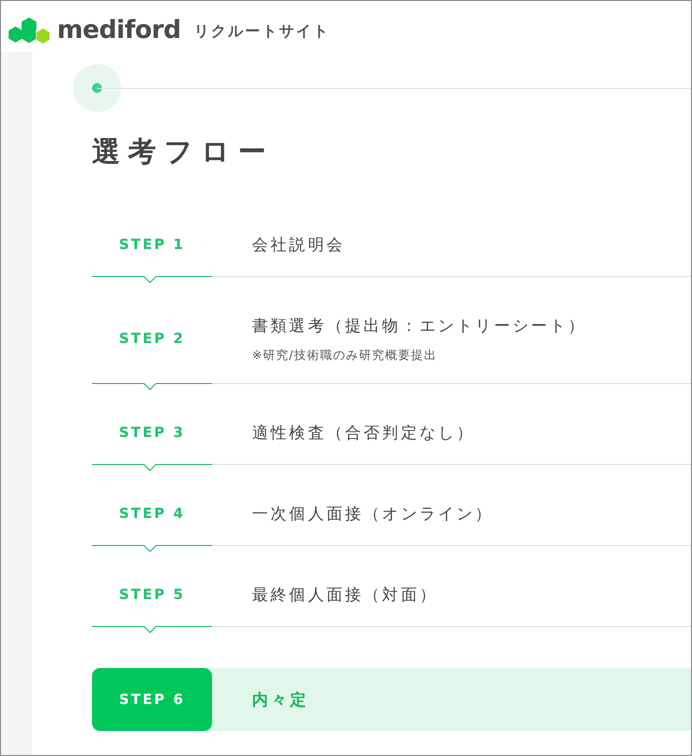 This screenshot has height=756, width=692. I want to click on step-title: 一次個人面接（オンライン）, so click(373, 514).